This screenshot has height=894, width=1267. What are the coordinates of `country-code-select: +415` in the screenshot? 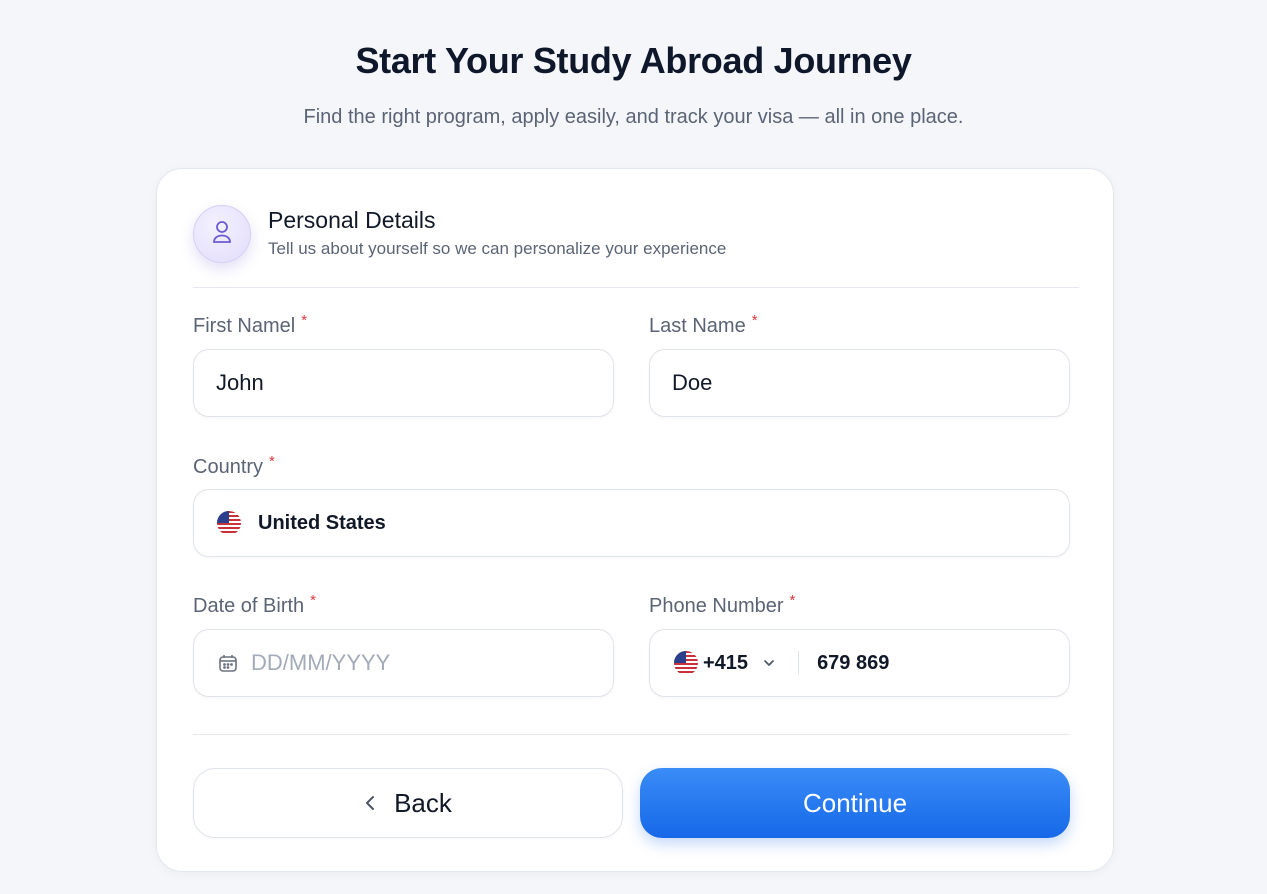 It's located at (725, 663).